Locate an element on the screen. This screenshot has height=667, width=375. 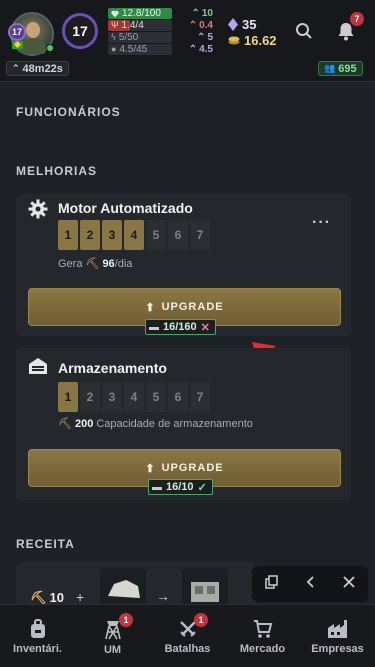
lightning-icon: ϟ is located at coordinates (113, 37).